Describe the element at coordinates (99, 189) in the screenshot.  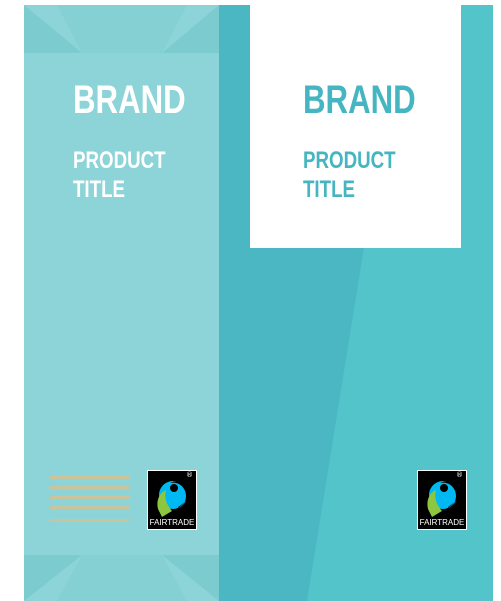
I see `left-product-line2: TITLE` at that location.